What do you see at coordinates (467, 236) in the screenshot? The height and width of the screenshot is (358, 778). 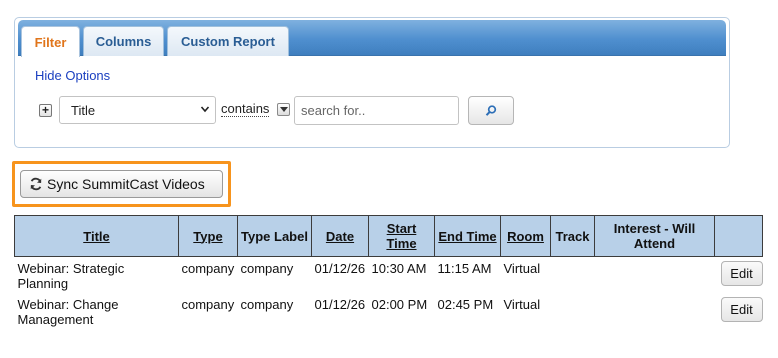 I see `column-header-end-time: End Time` at bounding box center [467, 236].